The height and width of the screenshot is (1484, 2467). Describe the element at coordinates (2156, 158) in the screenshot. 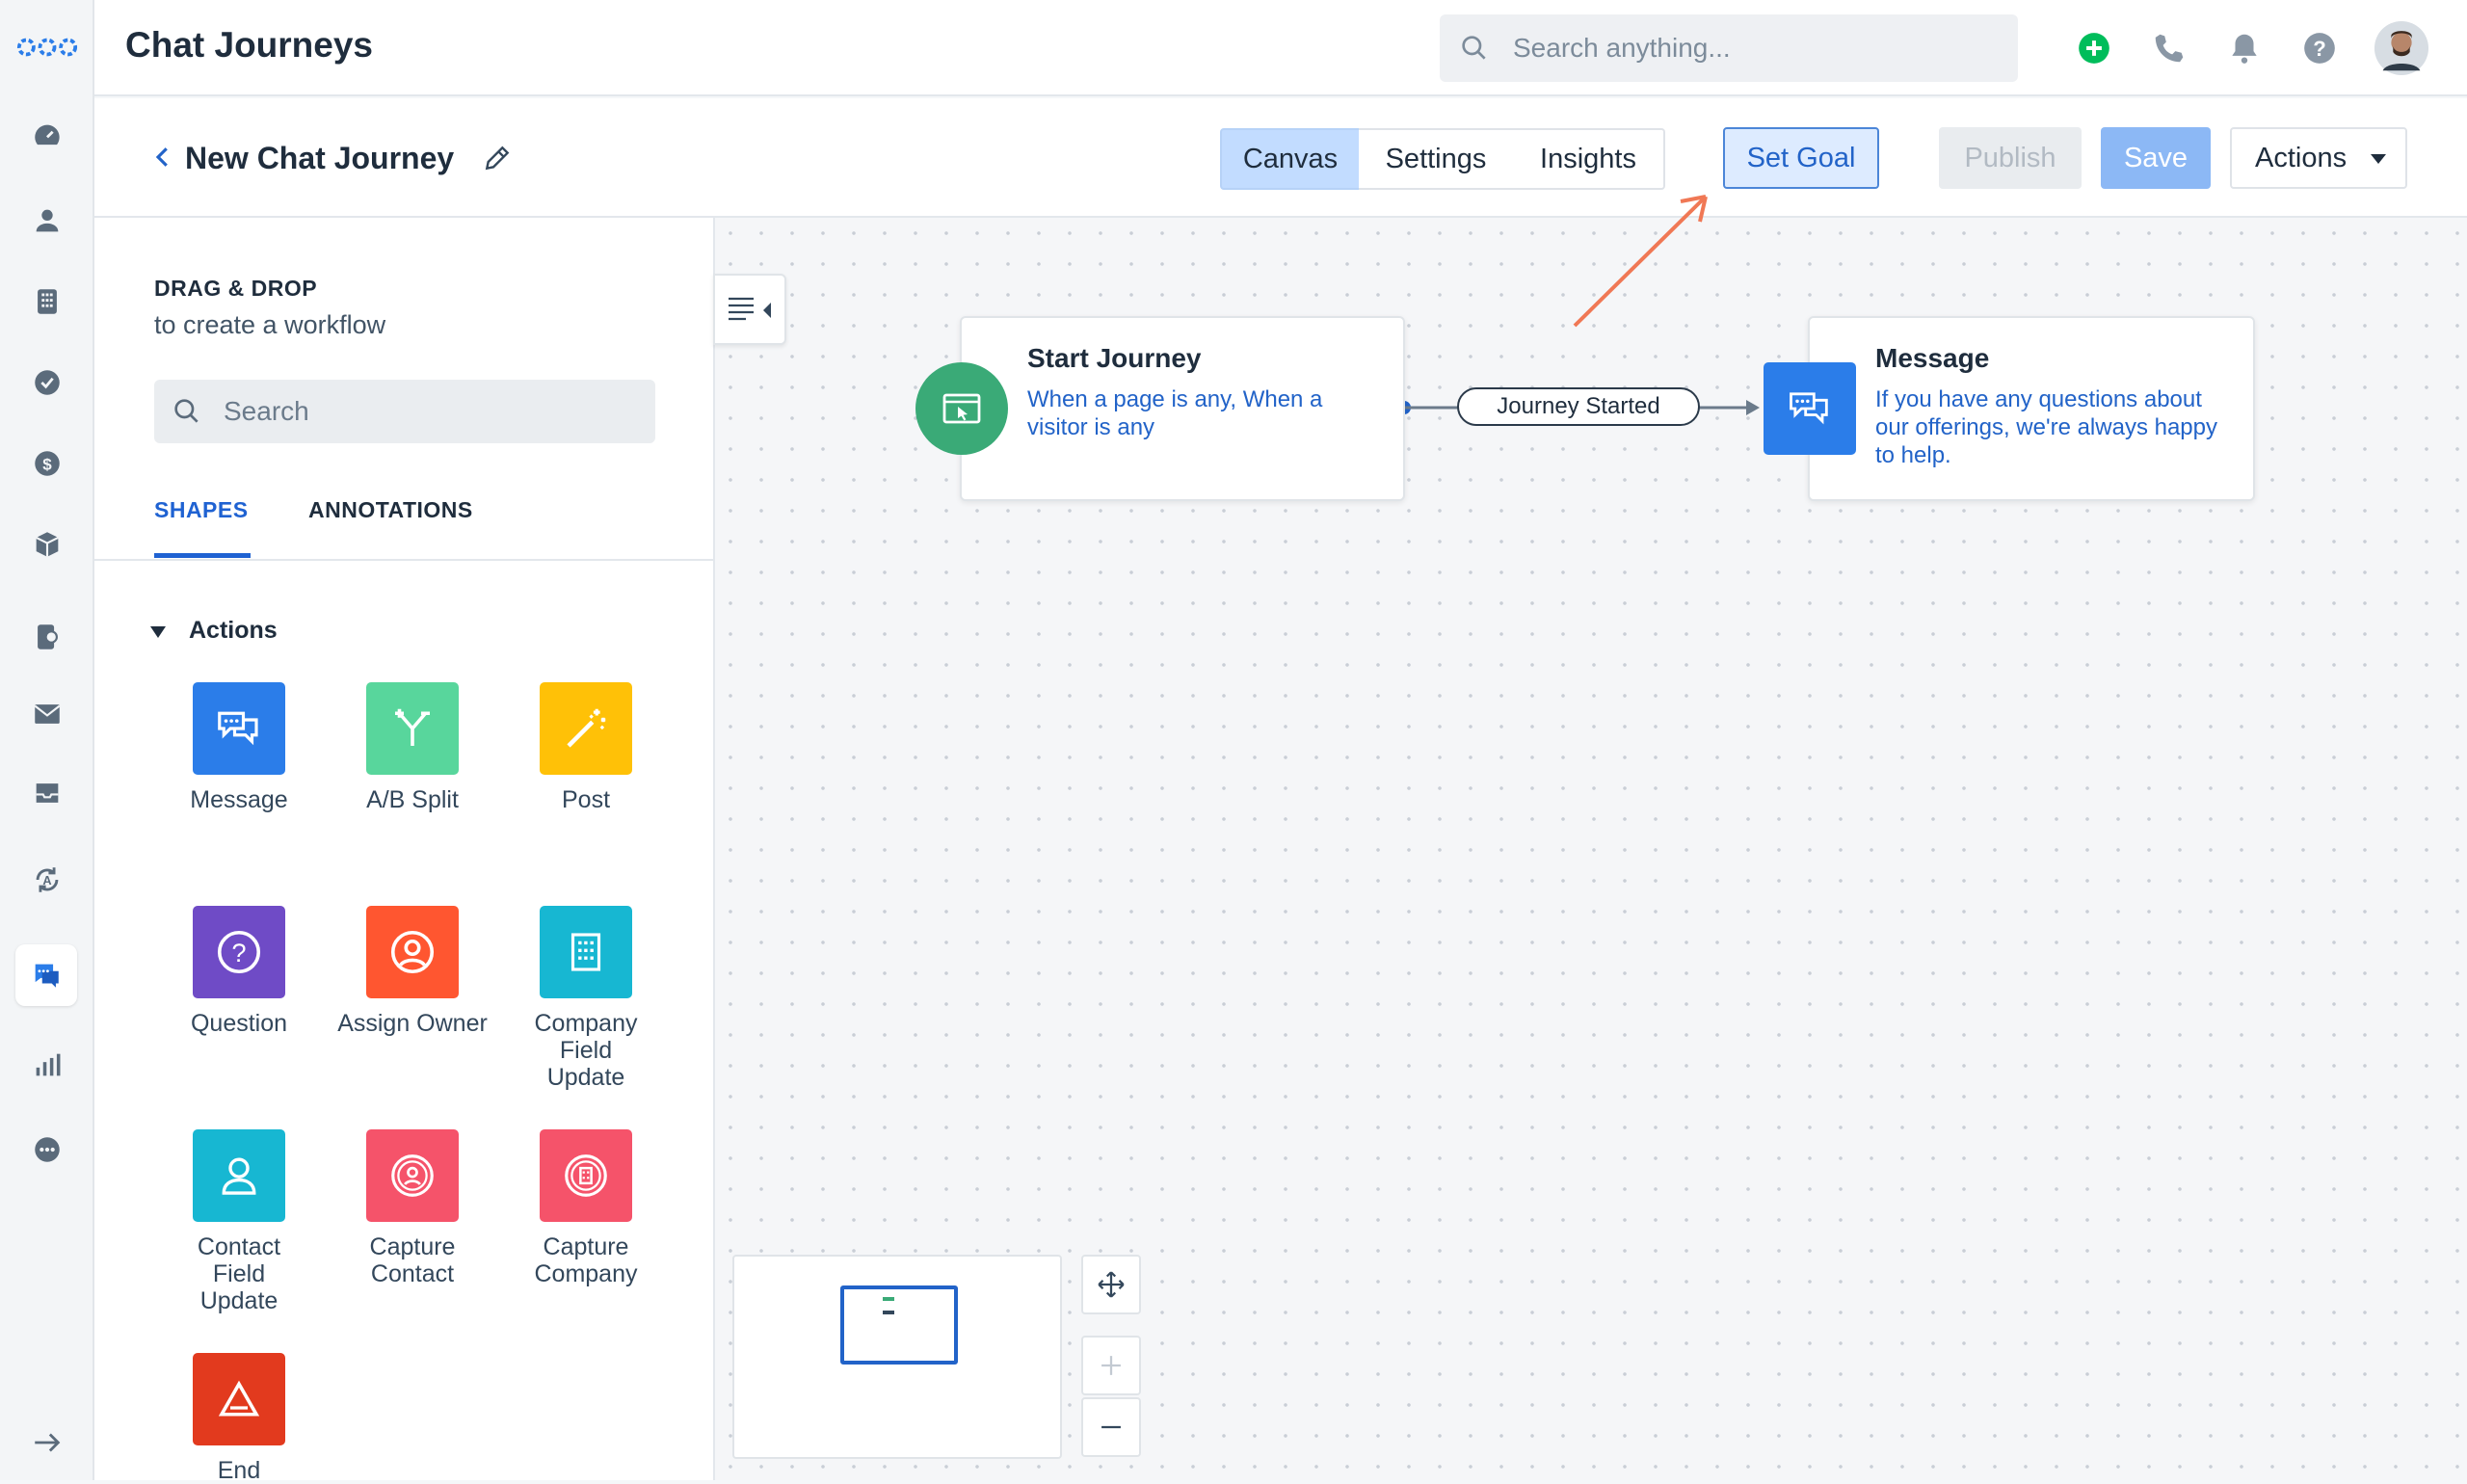

I see `save-button: Save` at that location.